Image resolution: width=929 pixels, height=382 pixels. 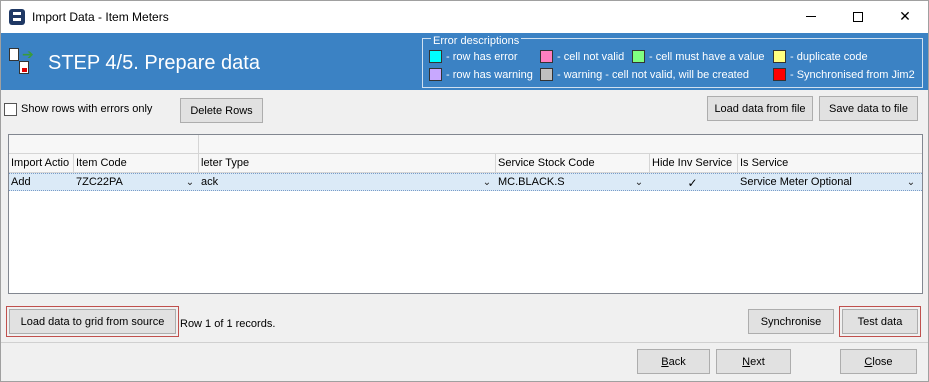 What do you see at coordinates (760, 108) in the screenshot?
I see `load-data-from-file-button: Load data from file` at bounding box center [760, 108].